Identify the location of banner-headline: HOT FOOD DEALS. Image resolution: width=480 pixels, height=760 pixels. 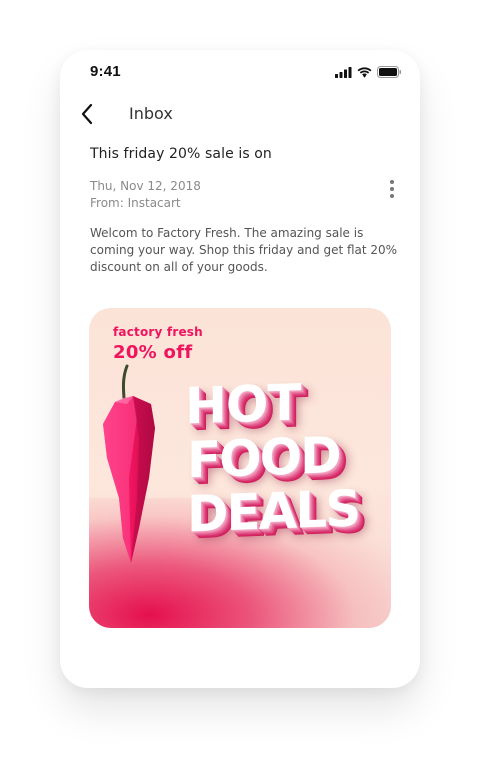
(285, 458).